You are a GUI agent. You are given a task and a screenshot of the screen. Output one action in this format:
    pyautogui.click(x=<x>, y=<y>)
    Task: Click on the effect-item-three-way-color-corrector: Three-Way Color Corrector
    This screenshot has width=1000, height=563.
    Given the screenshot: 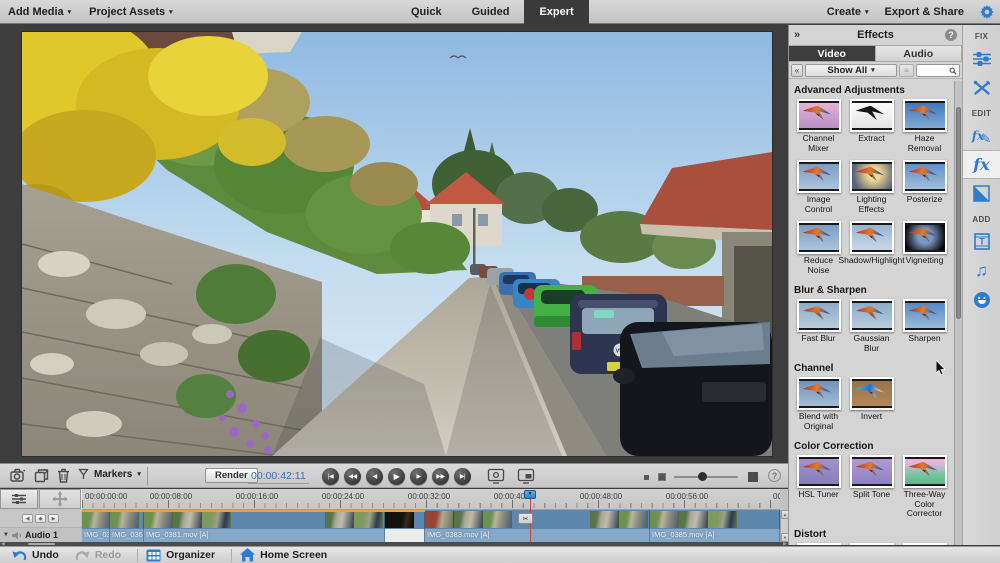 What is the action you would take?
    pyautogui.click(x=924, y=487)
    